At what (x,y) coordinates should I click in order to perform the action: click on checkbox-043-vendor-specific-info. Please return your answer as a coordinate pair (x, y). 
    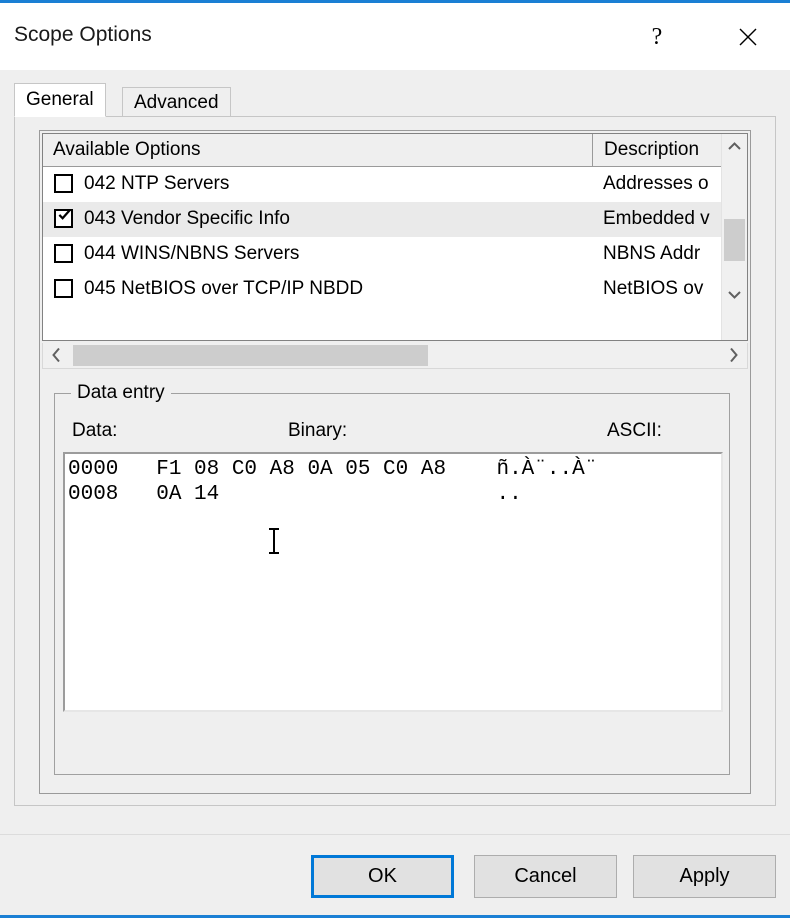
    Looking at the image, I should click on (63, 218).